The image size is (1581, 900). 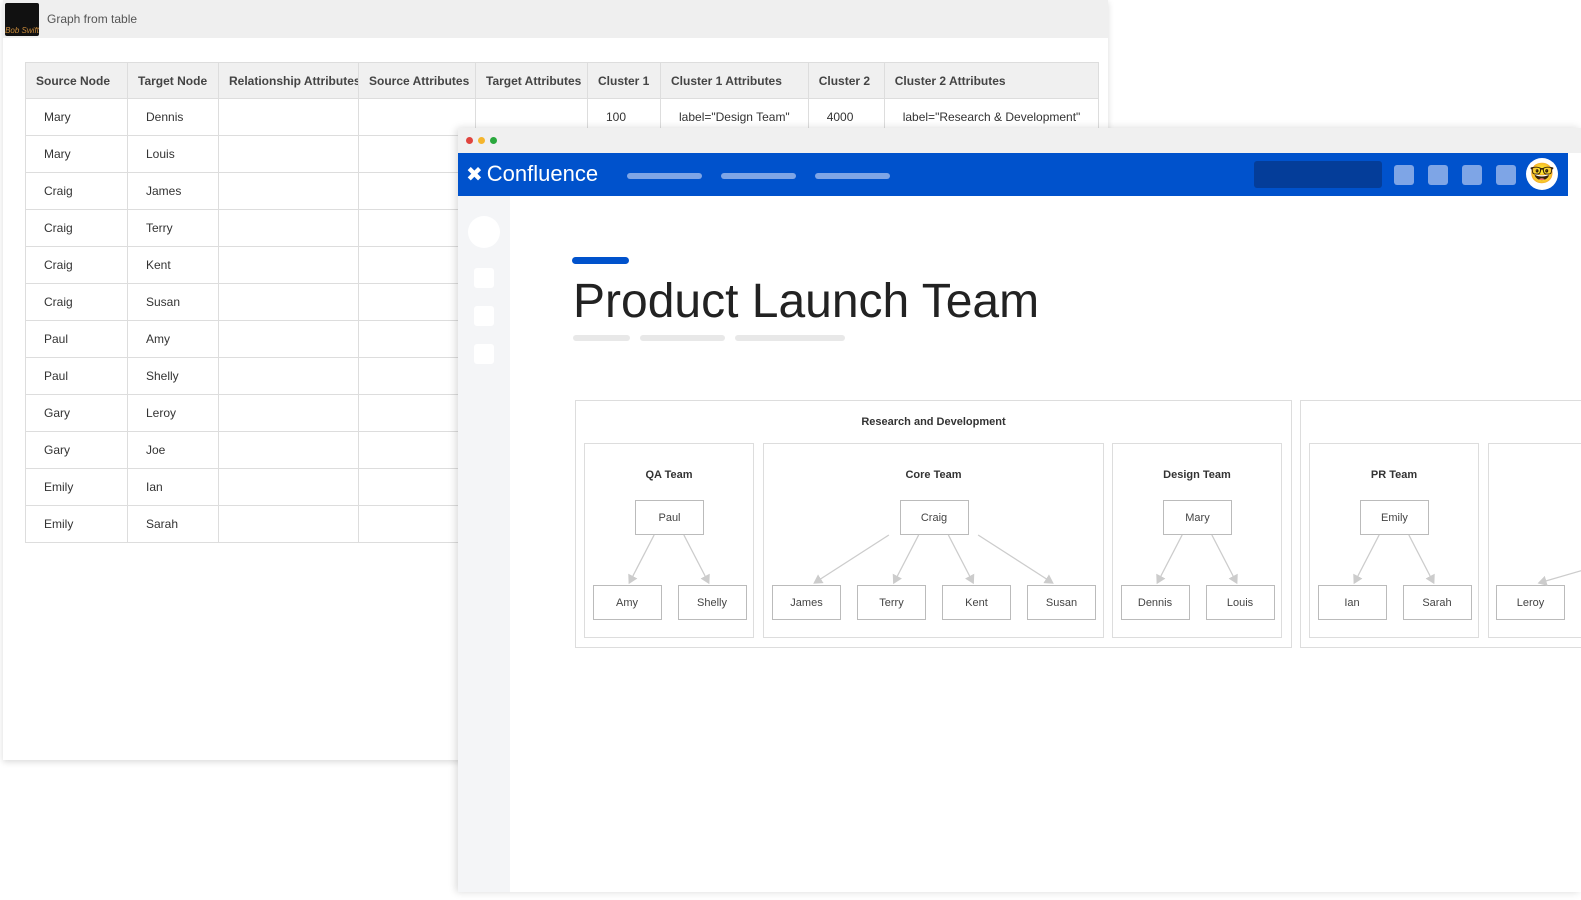 I want to click on team-label: Design Team, so click(x=1197, y=475).